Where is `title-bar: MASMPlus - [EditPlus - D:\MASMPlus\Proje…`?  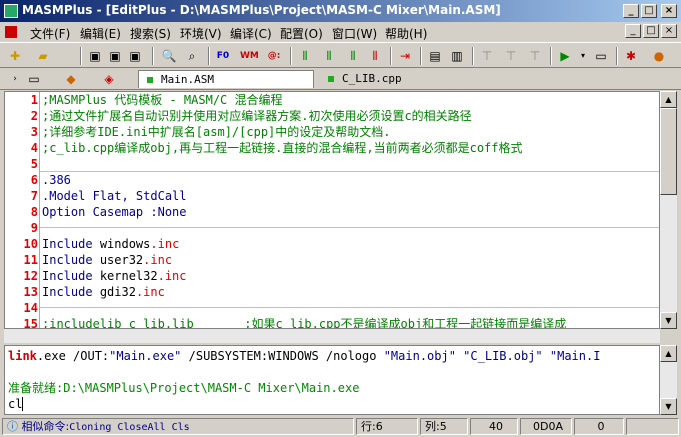 title-bar: MASMPlus - [EditPlus - D:\MASMPlus\Proje… is located at coordinates (340, 11).